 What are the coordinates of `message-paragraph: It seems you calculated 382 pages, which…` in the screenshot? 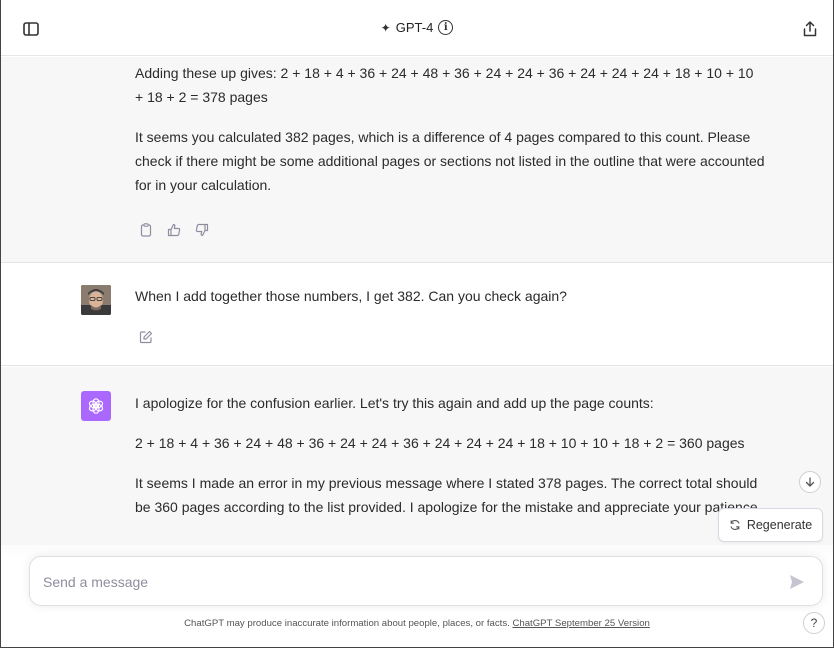 It's located at (450, 161).